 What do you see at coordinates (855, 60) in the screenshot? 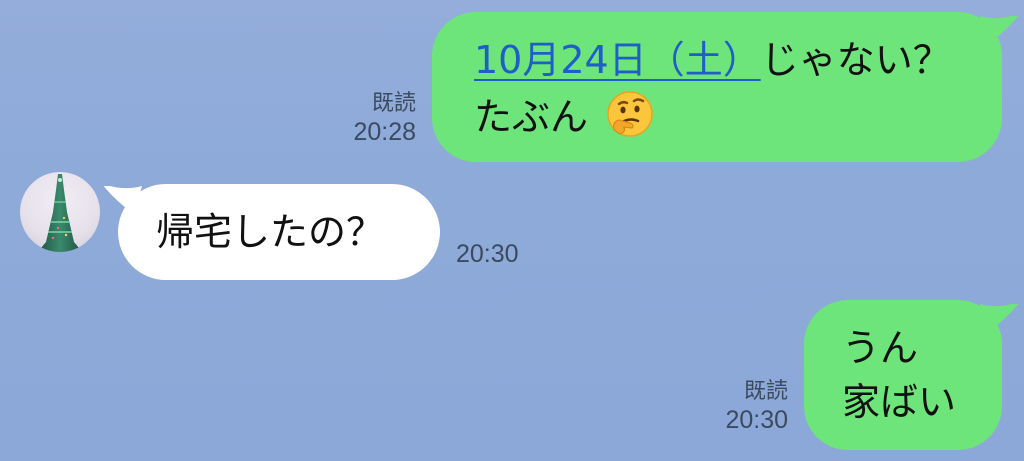
I see `message-text: じゃない？` at bounding box center [855, 60].